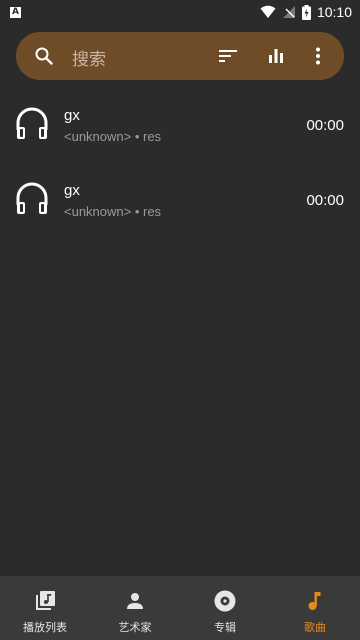  Describe the element at coordinates (288, 12) in the screenshot. I see `signal-icon` at that location.